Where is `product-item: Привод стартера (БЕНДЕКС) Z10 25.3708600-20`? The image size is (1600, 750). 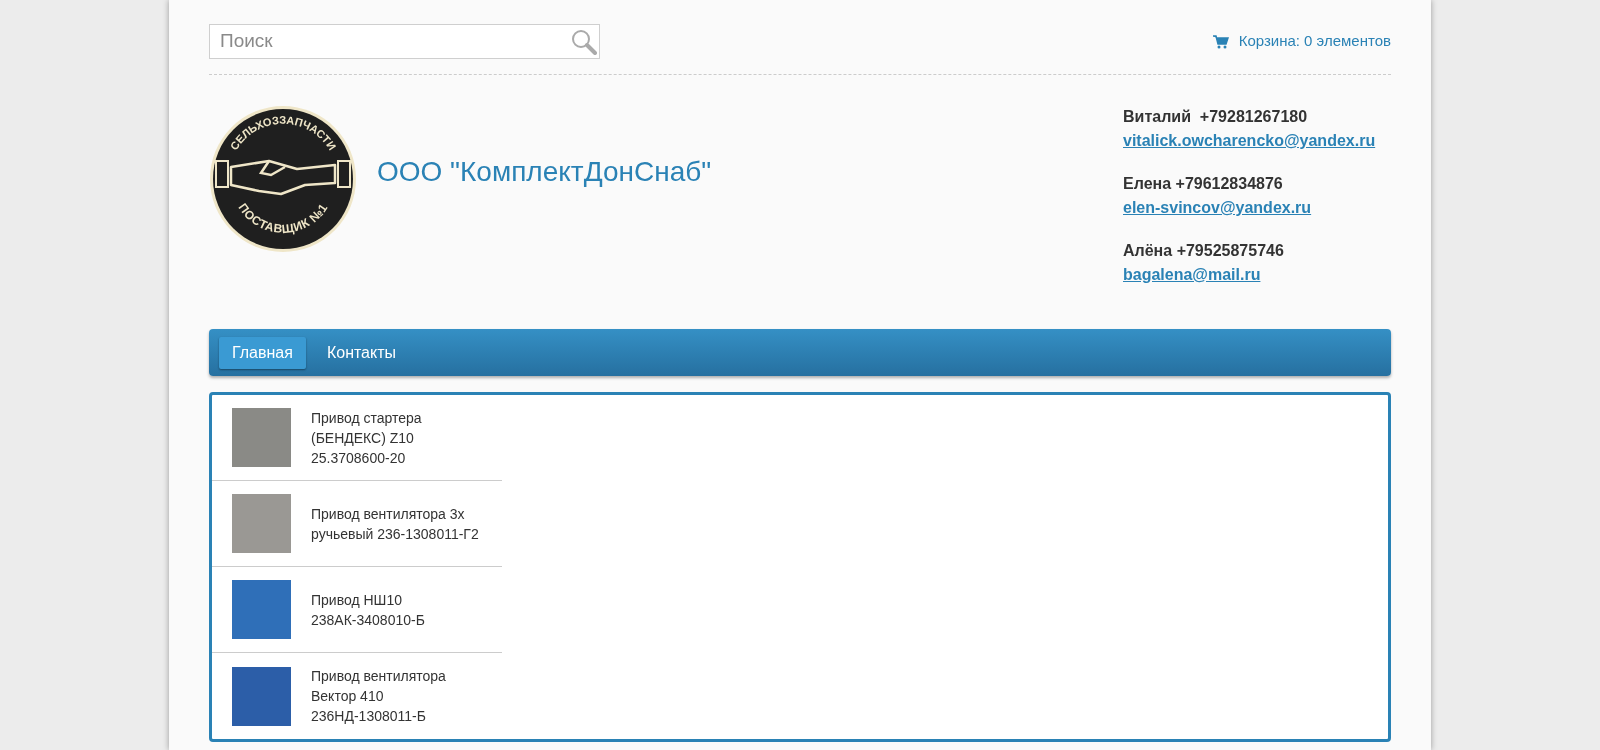 product-item: Привод стартера (БЕНДЕКС) Z10 25.3708600-20 is located at coordinates (357, 438).